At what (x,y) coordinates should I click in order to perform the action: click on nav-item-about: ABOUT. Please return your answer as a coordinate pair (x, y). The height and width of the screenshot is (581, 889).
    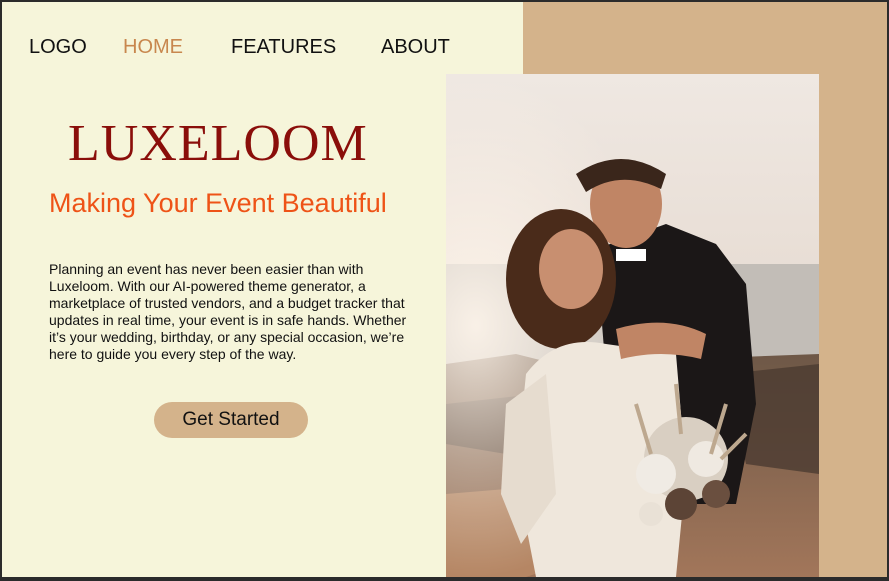
    Looking at the image, I should click on (415, 47).